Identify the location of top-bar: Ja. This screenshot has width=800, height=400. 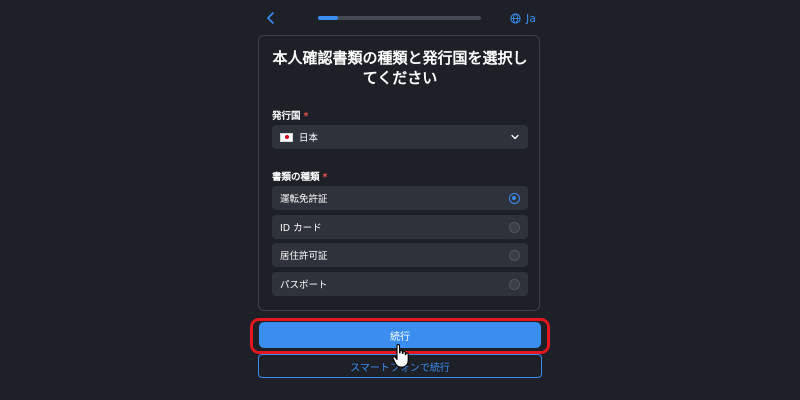
(400, 18).